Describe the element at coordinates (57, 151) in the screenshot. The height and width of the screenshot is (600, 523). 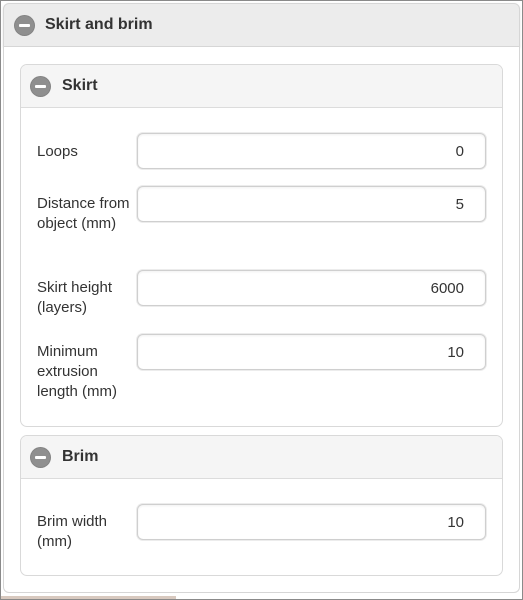
I see `loops-label: Loops` at that location.